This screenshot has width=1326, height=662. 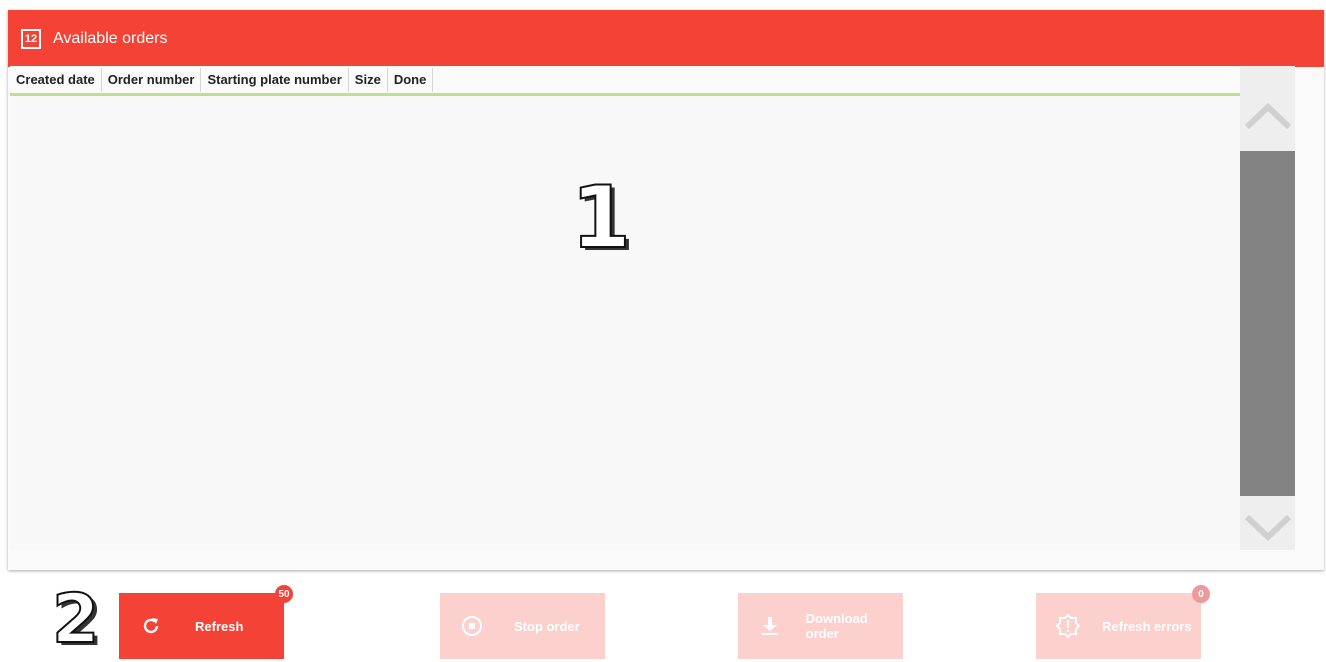 What do you see at coordinates (1267, 323) in the screenshot?
I see `scroll-thumb` at bounding box center [1267, 323].